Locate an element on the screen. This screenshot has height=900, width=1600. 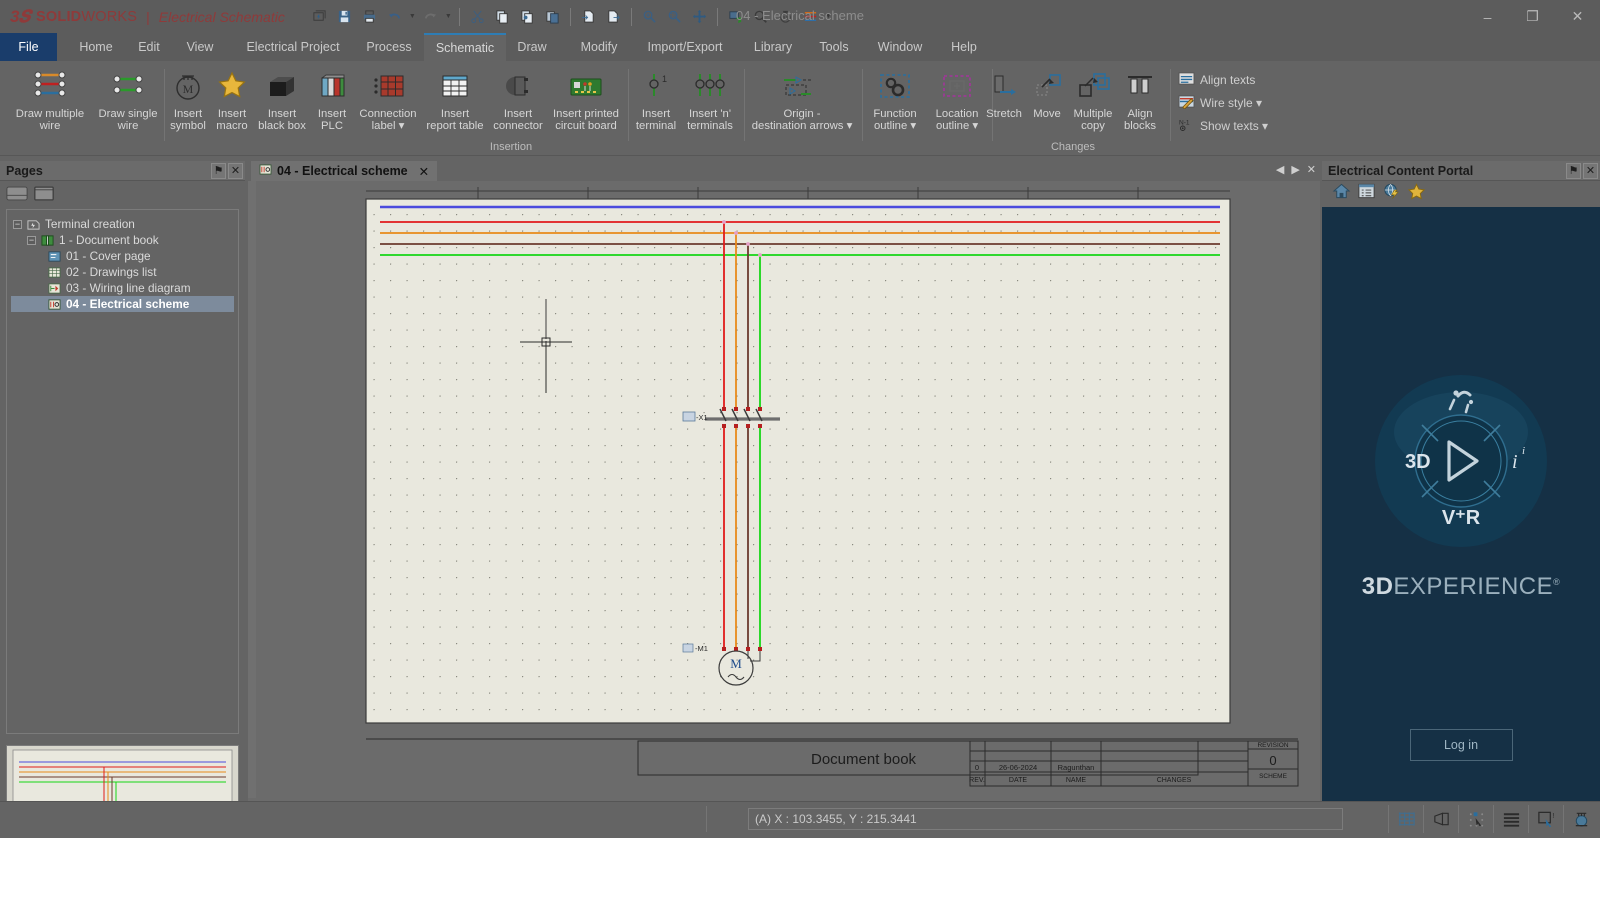
symbol-mode-icon is located at coordinates (1580, 819).